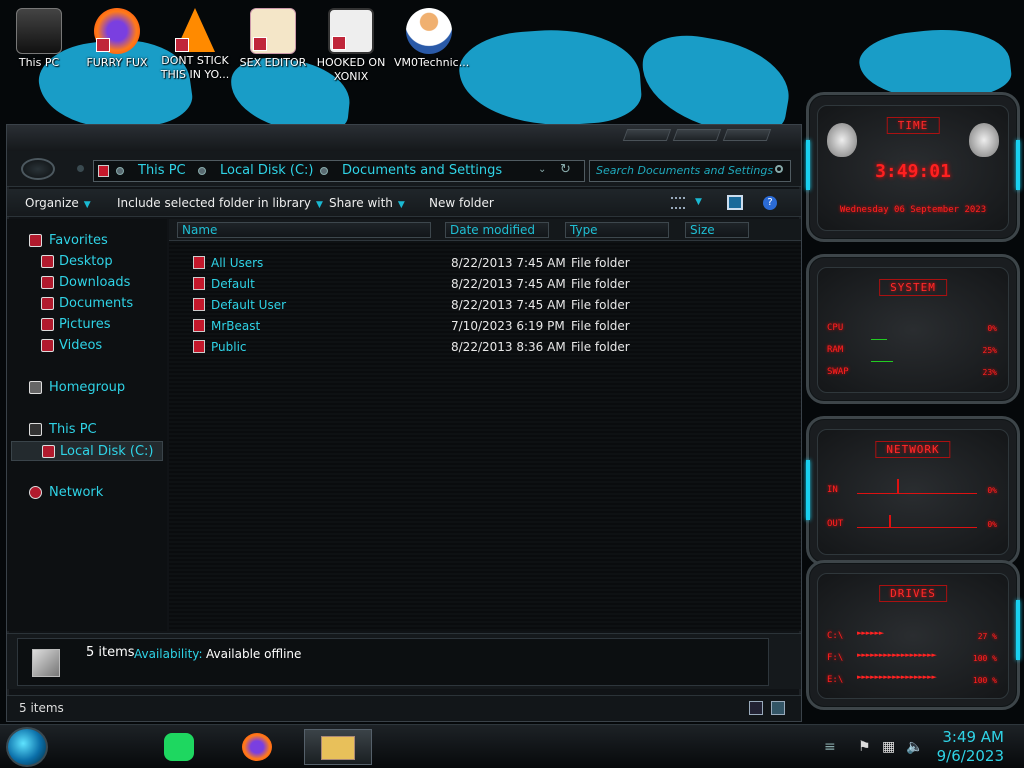  What do you see at coordinates (987, 636) in the screenshot?
I see `drive-c-value: 27 %` at bounding box center [987, 636].